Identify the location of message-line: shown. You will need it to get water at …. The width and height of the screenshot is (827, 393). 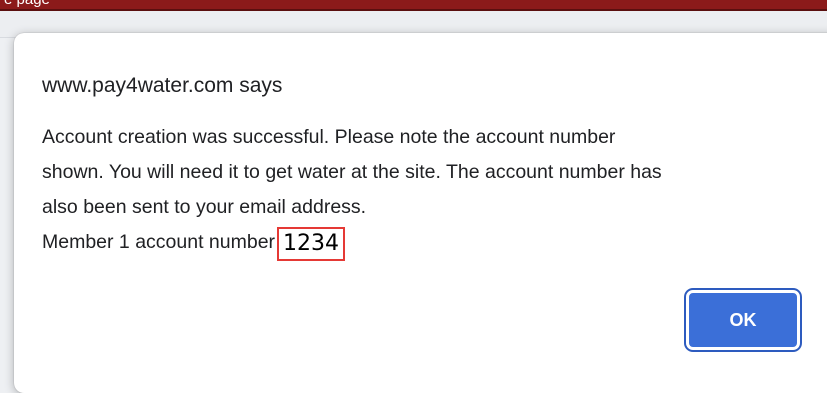
(352, 172).